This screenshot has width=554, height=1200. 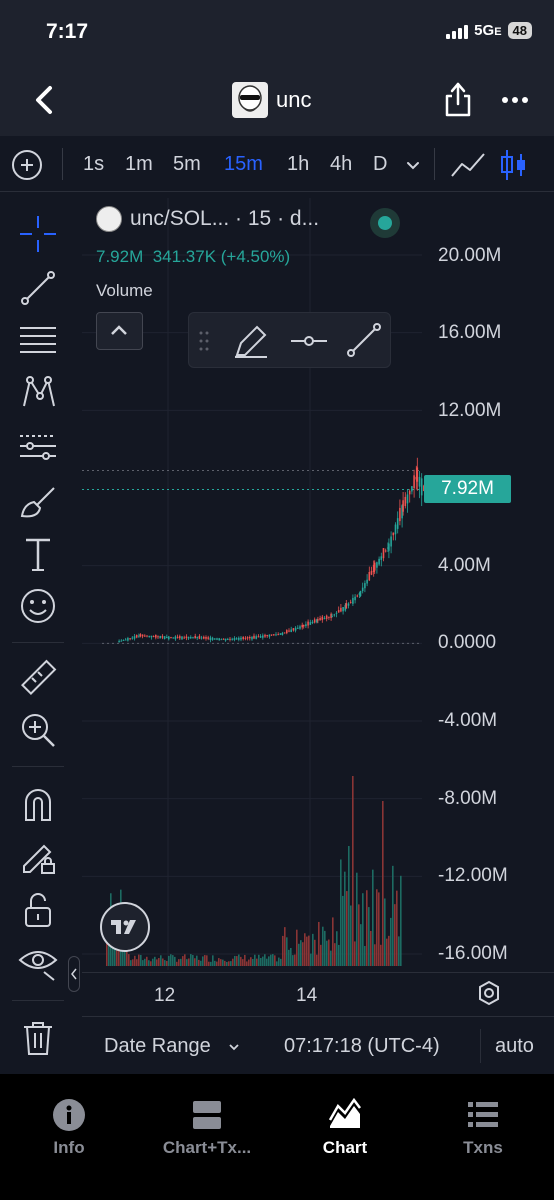 What do you see at coordinates (38, 1038) in the screenshot?
I see `trash-icon` at bounding box center [38, 1038].